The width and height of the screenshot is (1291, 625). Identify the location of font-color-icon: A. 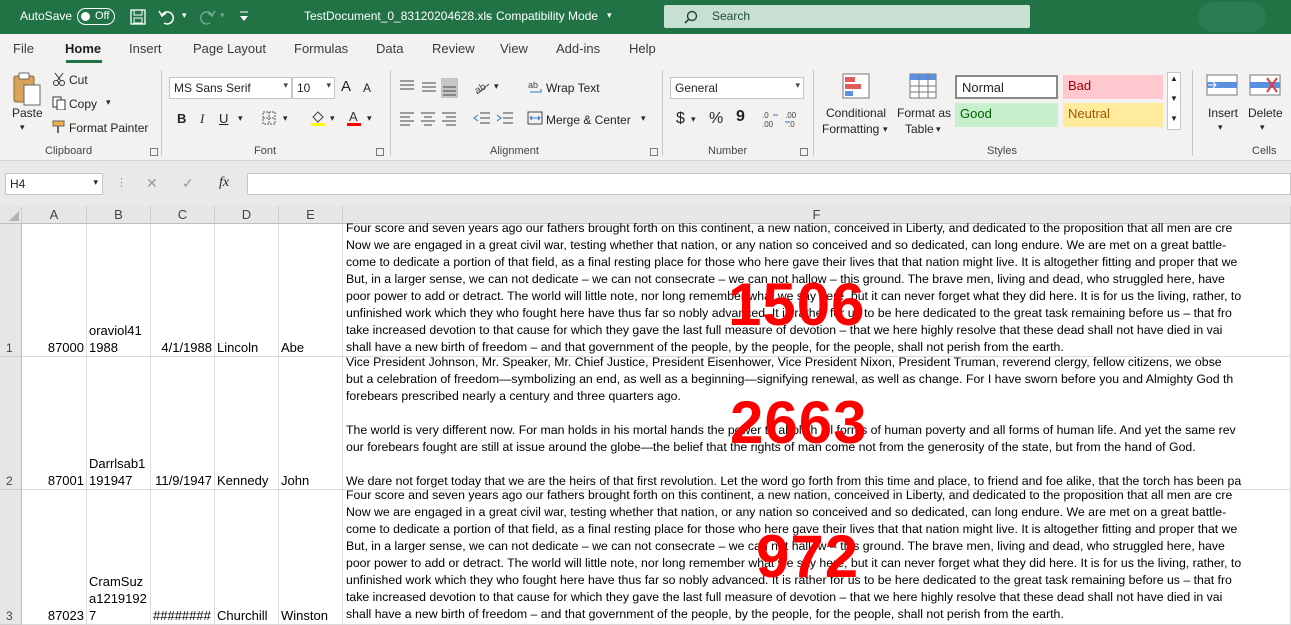
(354, 118).